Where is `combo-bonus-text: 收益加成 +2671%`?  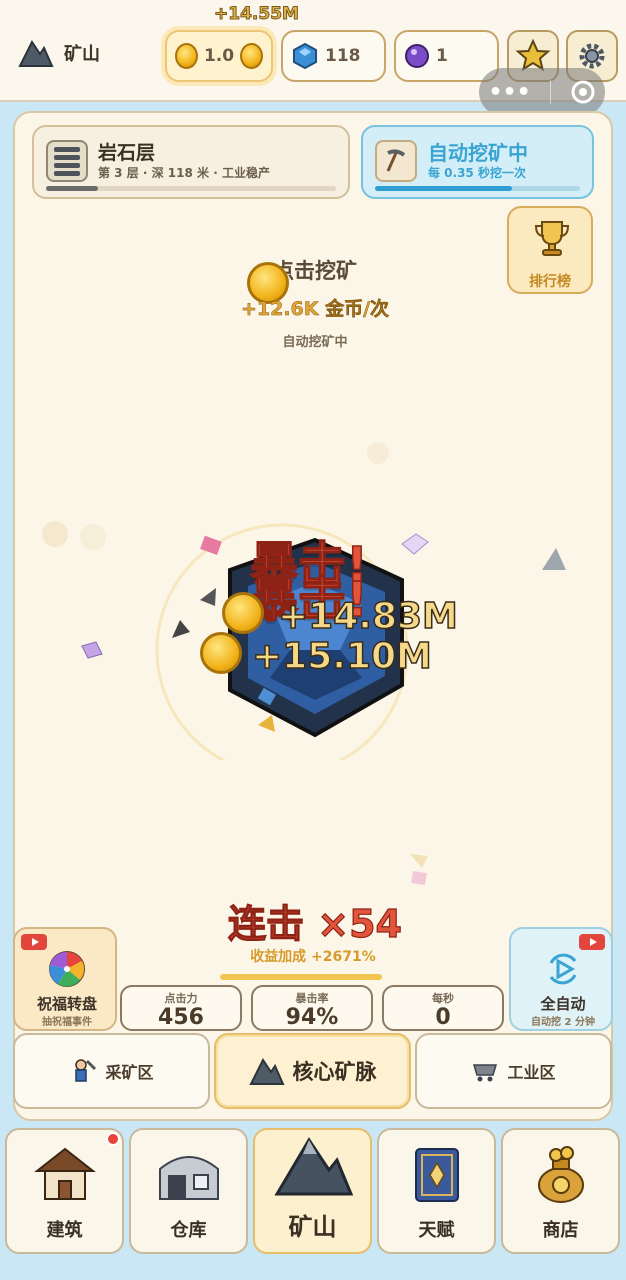
combo-bonus-text: 收益加成 +2671% is located at coordinates (313, 957).